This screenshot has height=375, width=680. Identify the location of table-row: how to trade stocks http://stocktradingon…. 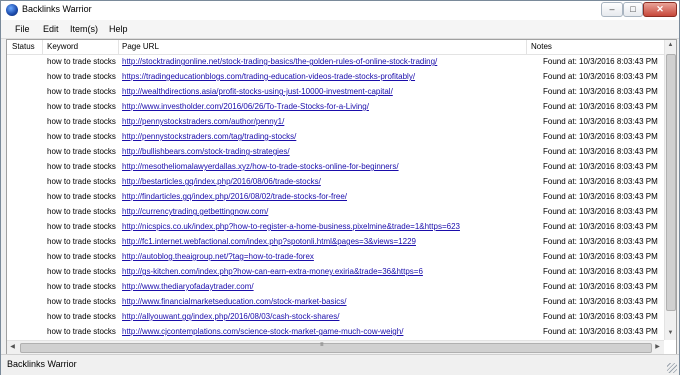
(335, 62).